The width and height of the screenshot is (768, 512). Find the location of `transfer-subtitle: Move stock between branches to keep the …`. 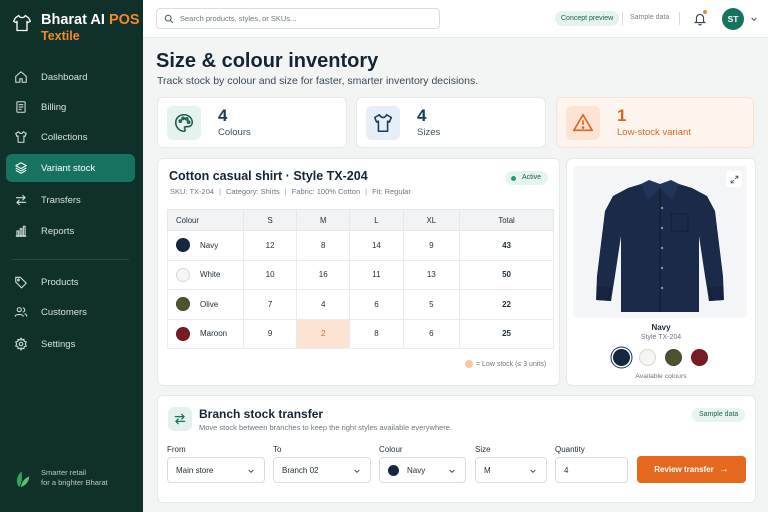

transfer-subtitle: Move stock between branches to keep the … is located at coordinates (326, 427).